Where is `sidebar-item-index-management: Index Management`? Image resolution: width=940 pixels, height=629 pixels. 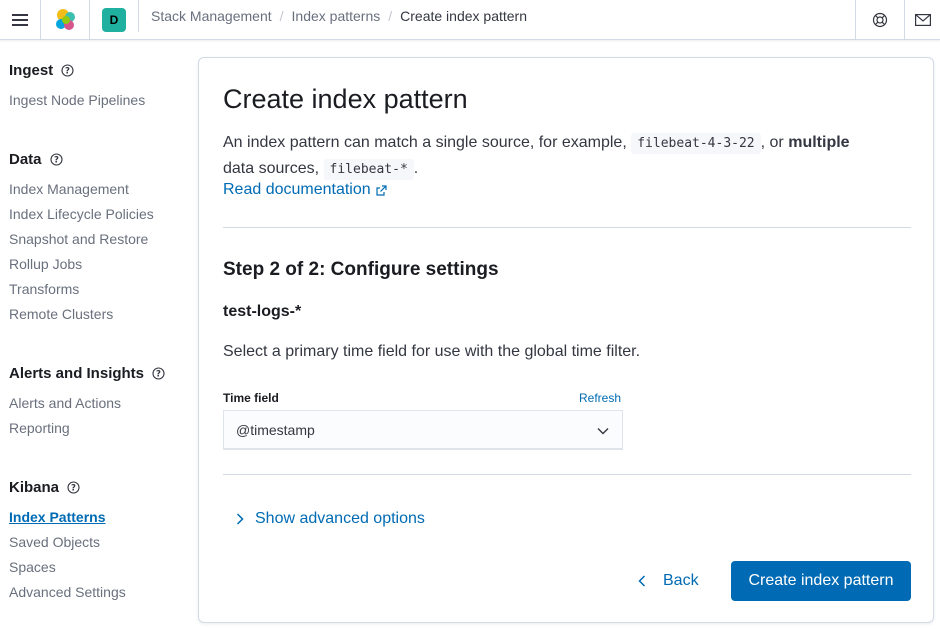 sidebar-item-index-management: Index Management is located at coordinates (81, 189).